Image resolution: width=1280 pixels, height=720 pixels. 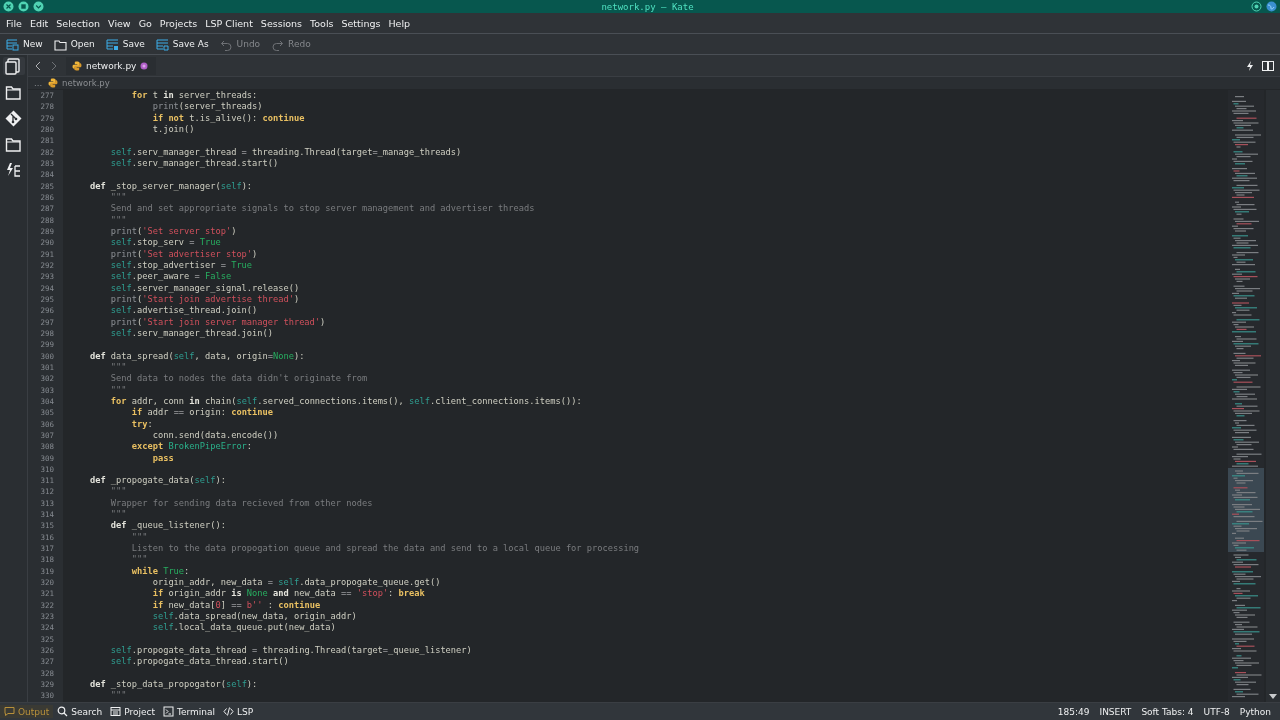 I want to click on code-line: self.propogate_data_thread.start(), so click(x=199, y=662).